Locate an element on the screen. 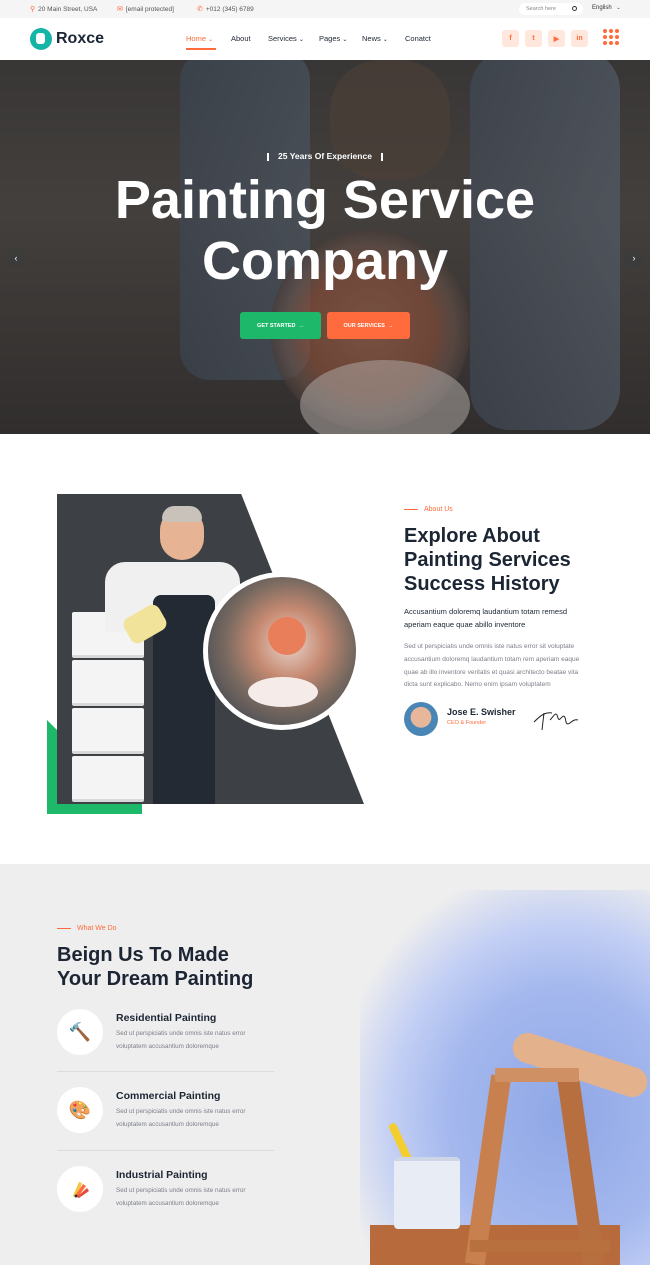 This screenshot has width=650, height=1265. youtube-icon: ▶ is located at coordinates (556, 38).